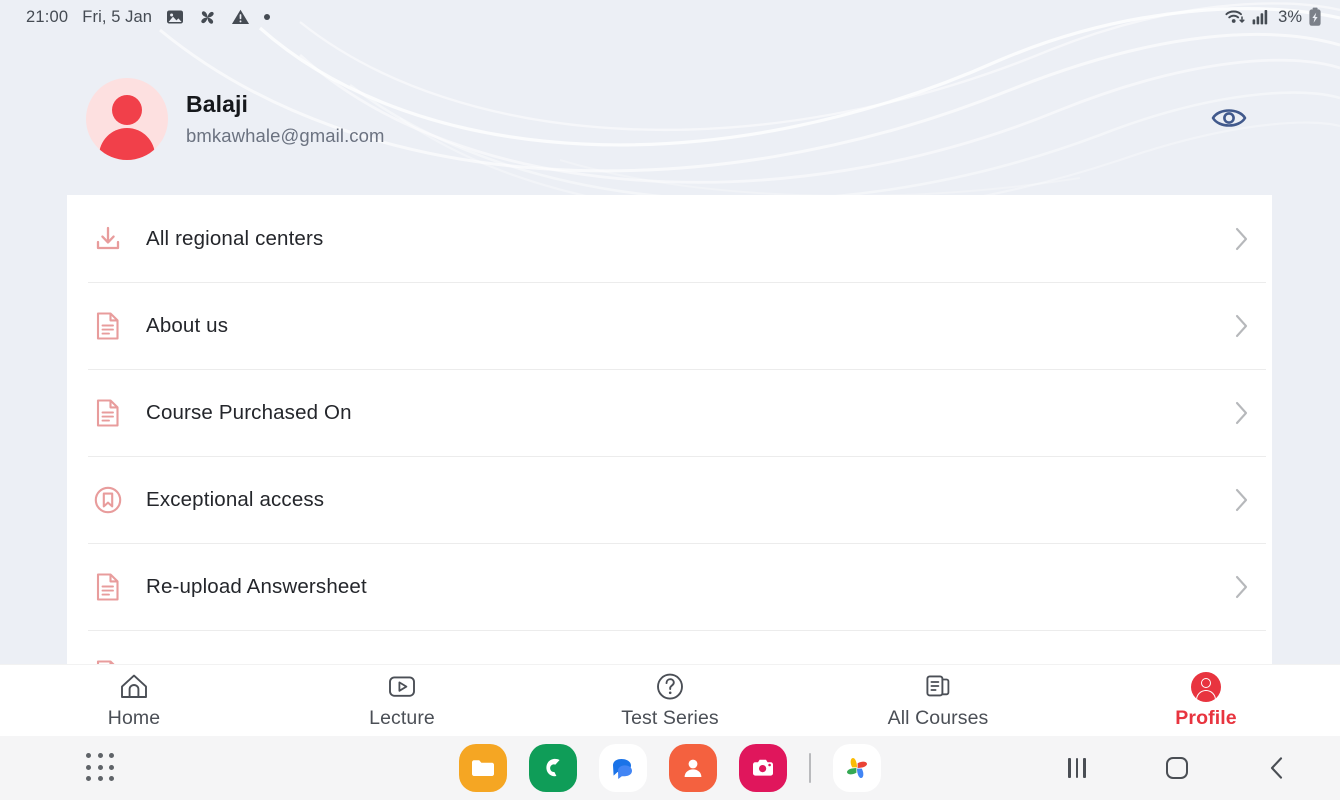  What do you see at coordinates (623, 768) in the screenshot?
I see `messages-icon` at bounding box center [623, 768].